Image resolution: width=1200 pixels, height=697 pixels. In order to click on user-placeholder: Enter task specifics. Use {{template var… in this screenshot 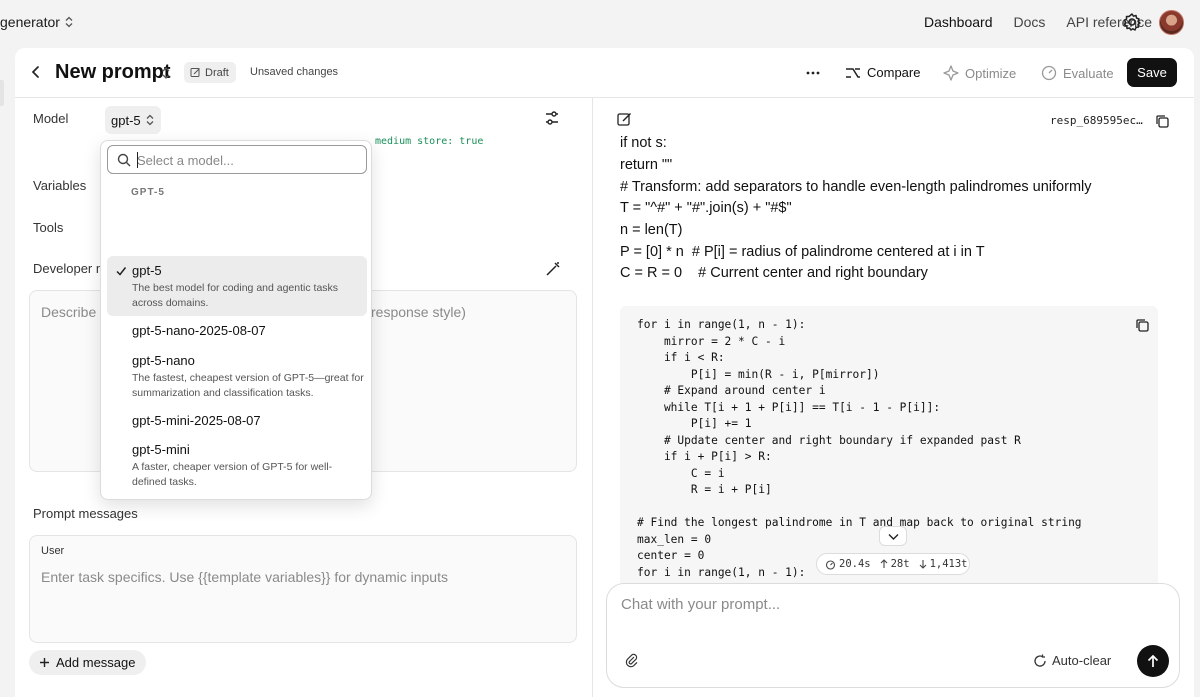, I will do `click(244, 577)`.